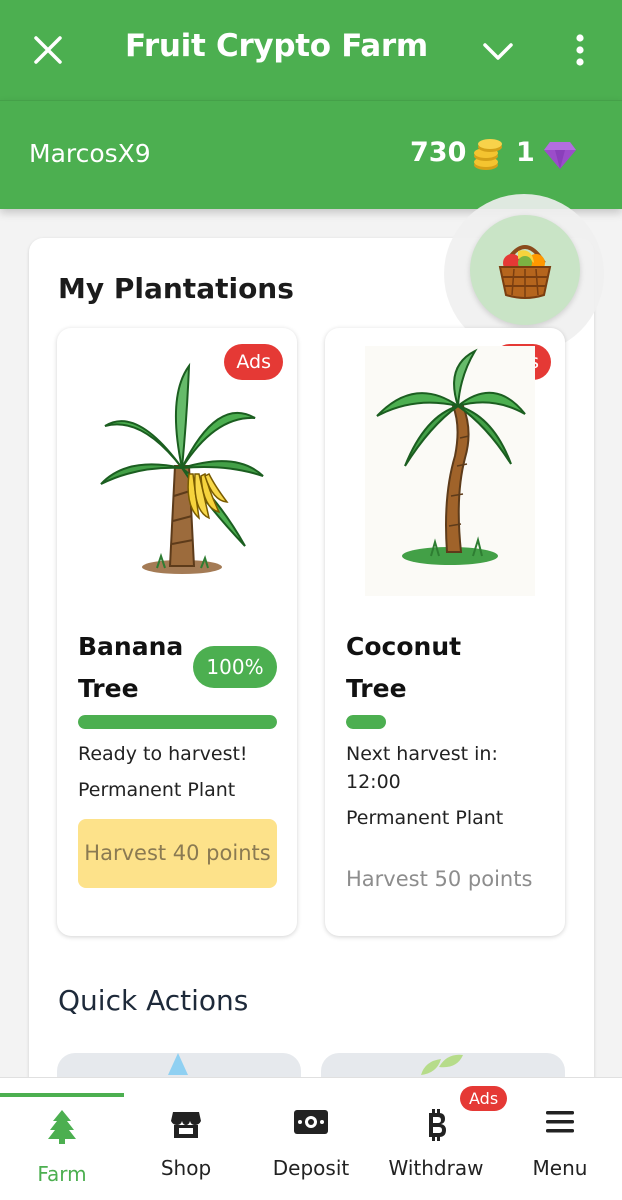 The height and width of the screenshot is (1200, 622). I want to click on app-bar: Fruit Crypto Farm, so click(311, 50).